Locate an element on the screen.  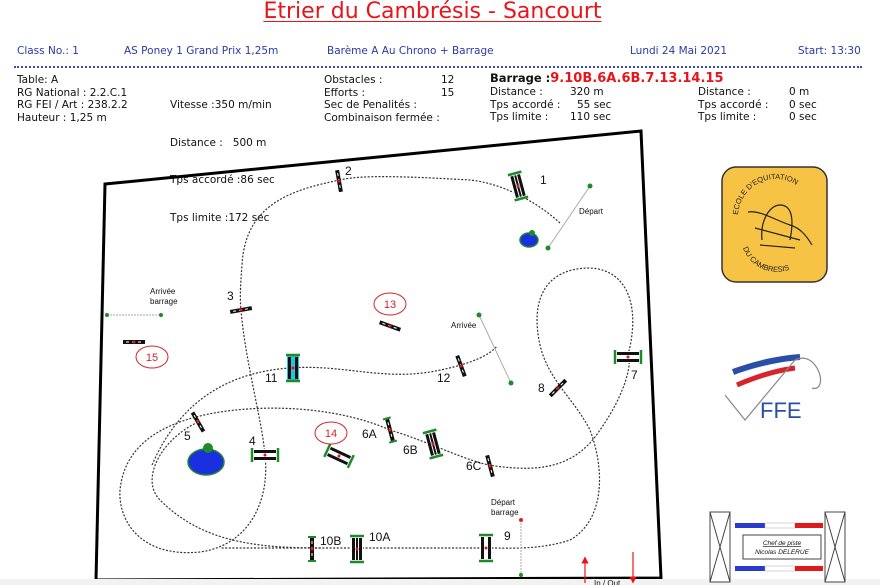
obstacle-10B is located at coordinates (312, 549).